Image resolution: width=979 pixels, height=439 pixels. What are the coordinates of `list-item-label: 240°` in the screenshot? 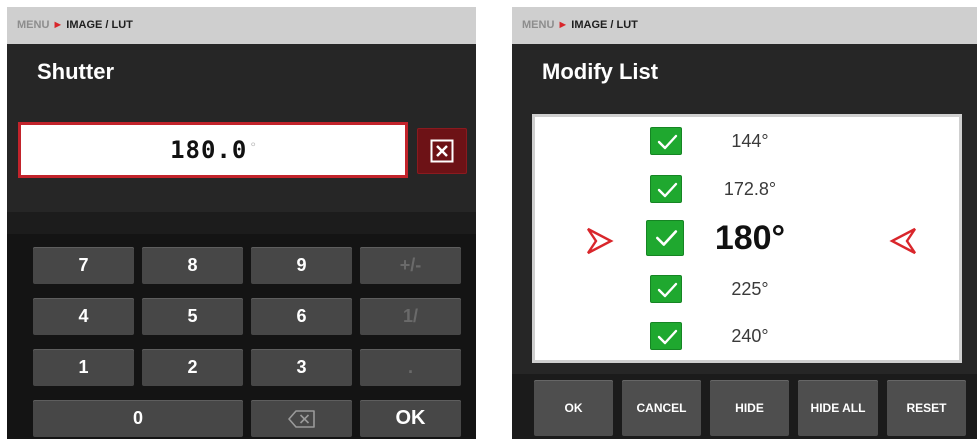 It's located at (750, 336).